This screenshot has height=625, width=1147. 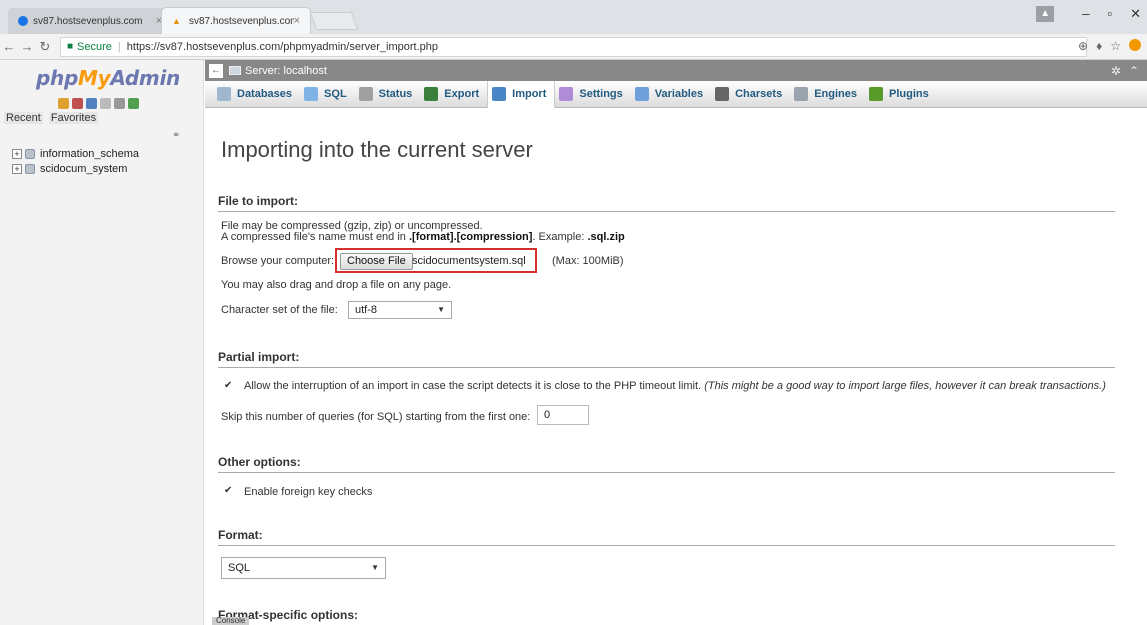 What do you see at coordinates (395, 94) in the screenshot?
I see `tab-label: Status` at bounding box center [395, 94].